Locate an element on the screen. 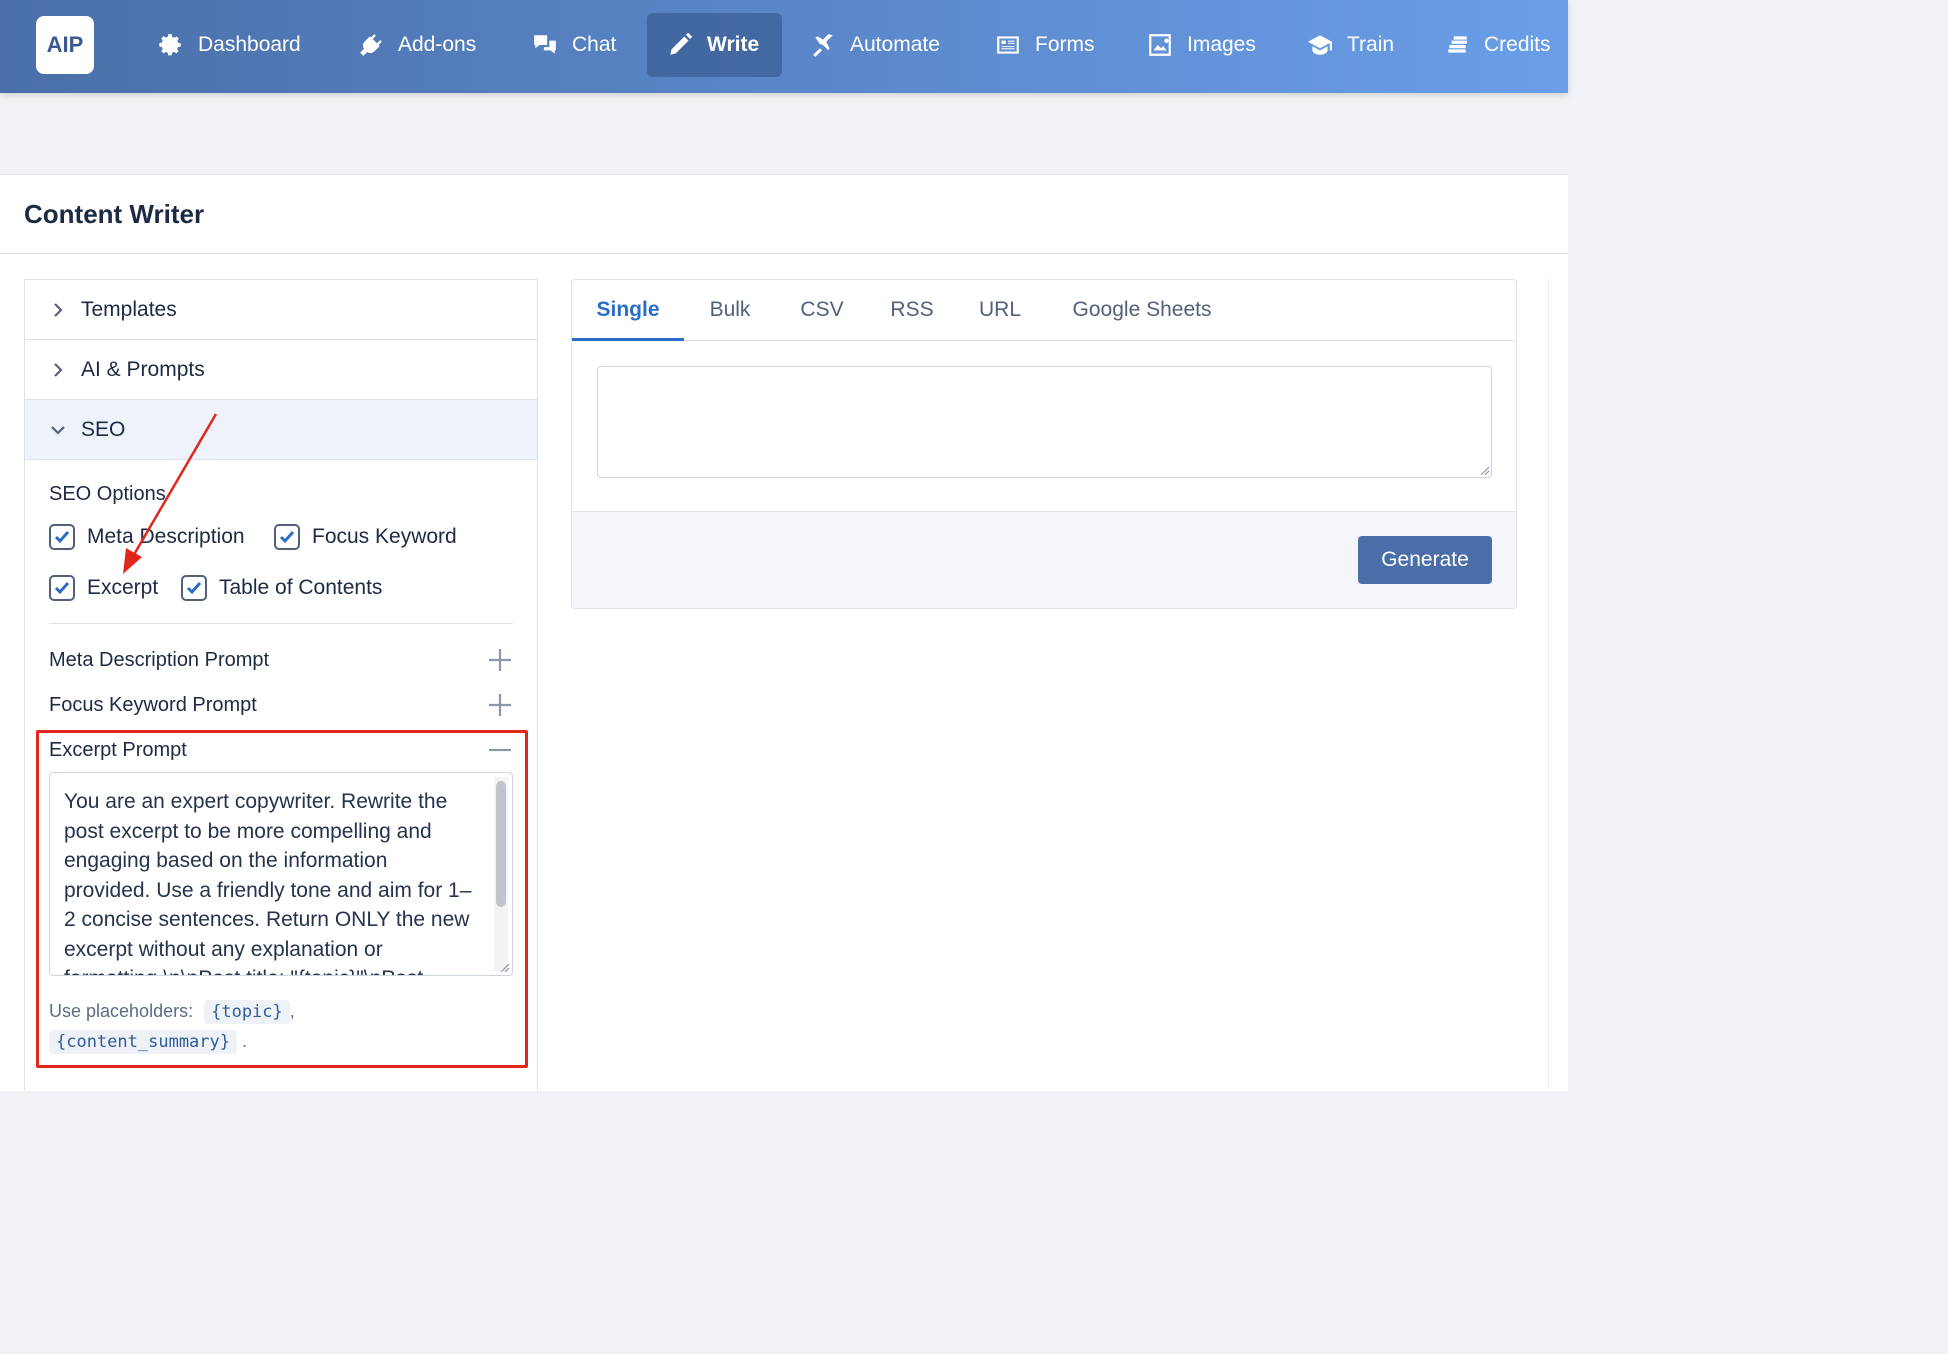 This screenshot has width=1948, height=1354. graduation-cap-icon is located at coordinates (1320, 45).